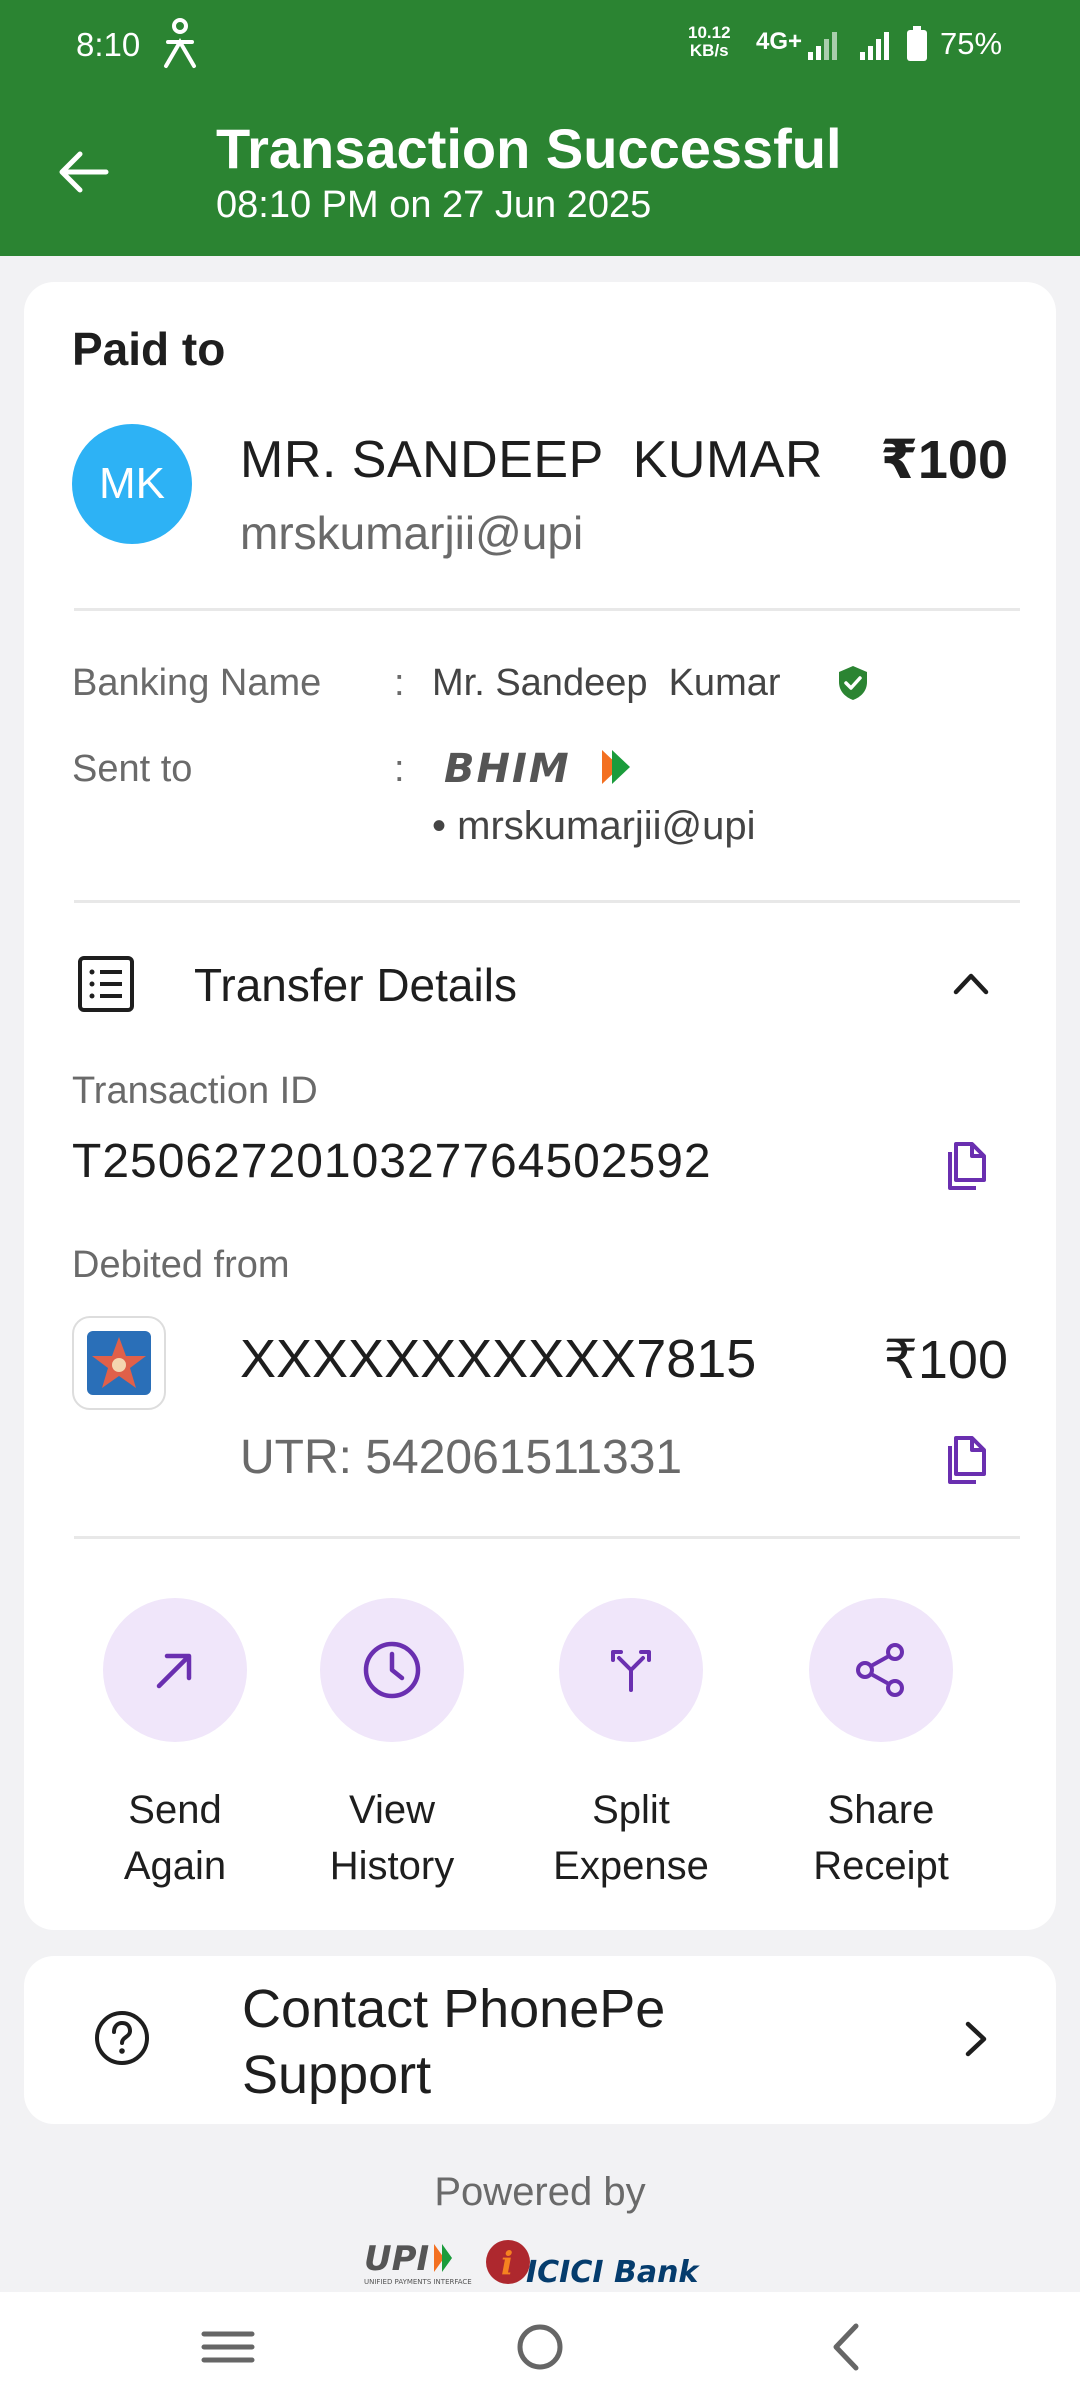 This screenshot has height=2408, width=1080. What do you see at coordinates (106, 984) in the screenshot?
I see `receipt-list-icon` at bounding box center [106, 984].